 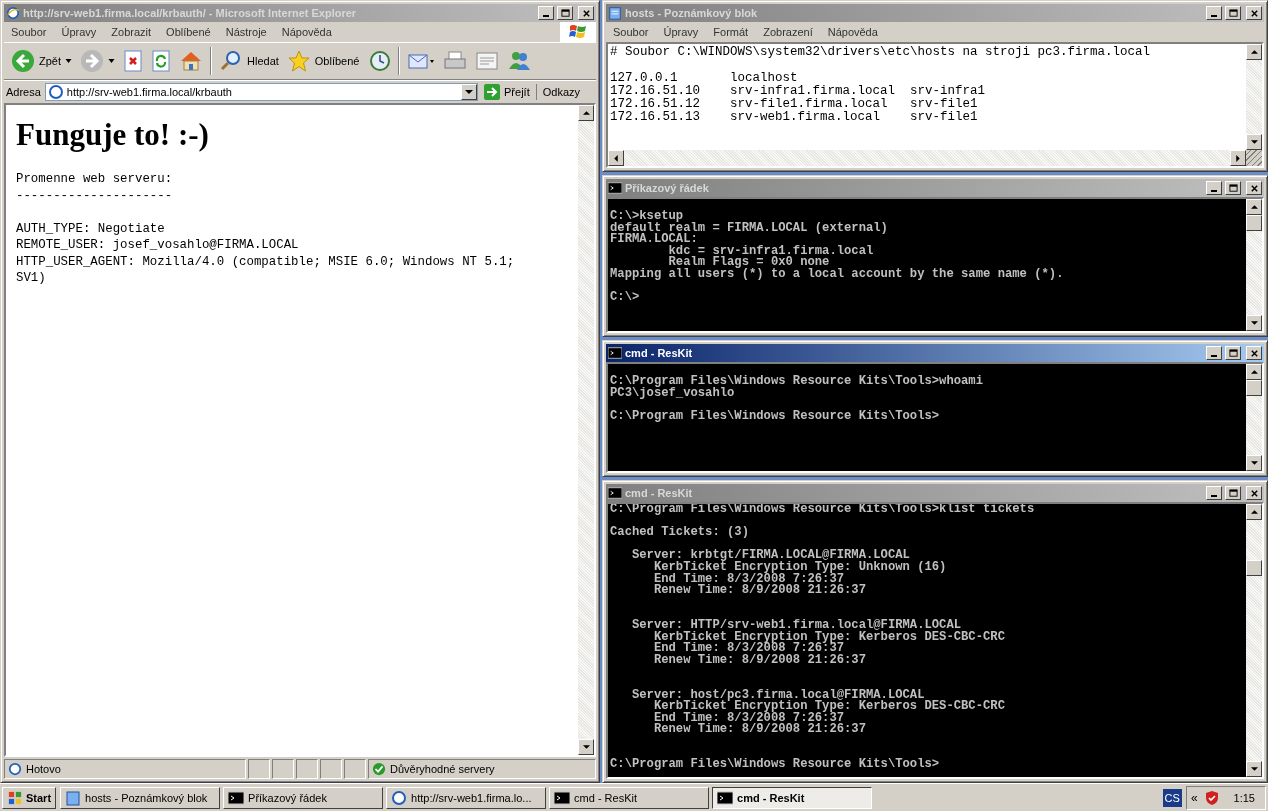 I want to click on window-title: cmd - ResKit, so click(x=659, y=493).